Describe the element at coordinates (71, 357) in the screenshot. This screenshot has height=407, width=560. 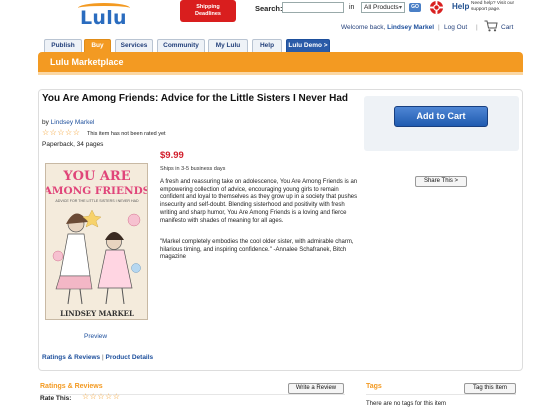
I see `ratings-reviews-link: Ratings & Reviews` at that location.